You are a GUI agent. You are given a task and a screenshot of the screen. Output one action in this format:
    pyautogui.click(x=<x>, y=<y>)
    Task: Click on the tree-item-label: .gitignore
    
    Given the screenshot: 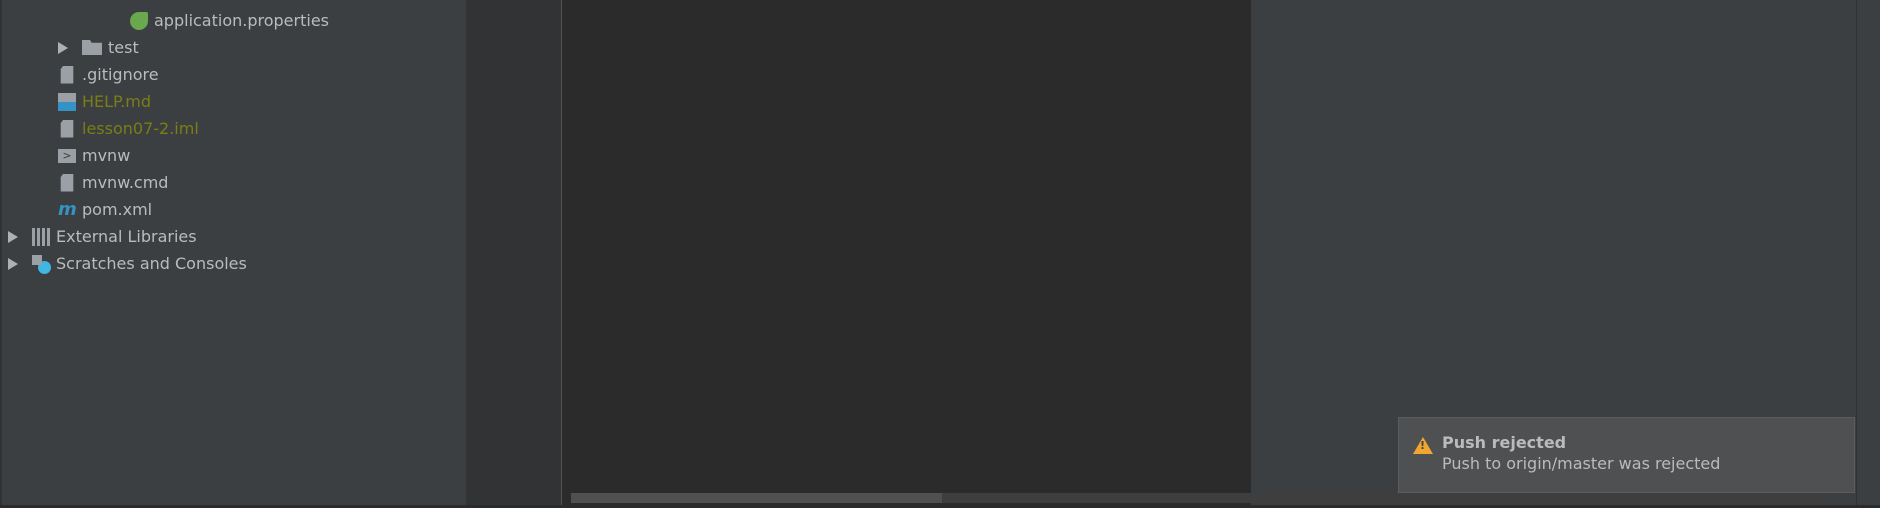 What is the action you would take?
    pyautogui.click(x=120, y=74)
    